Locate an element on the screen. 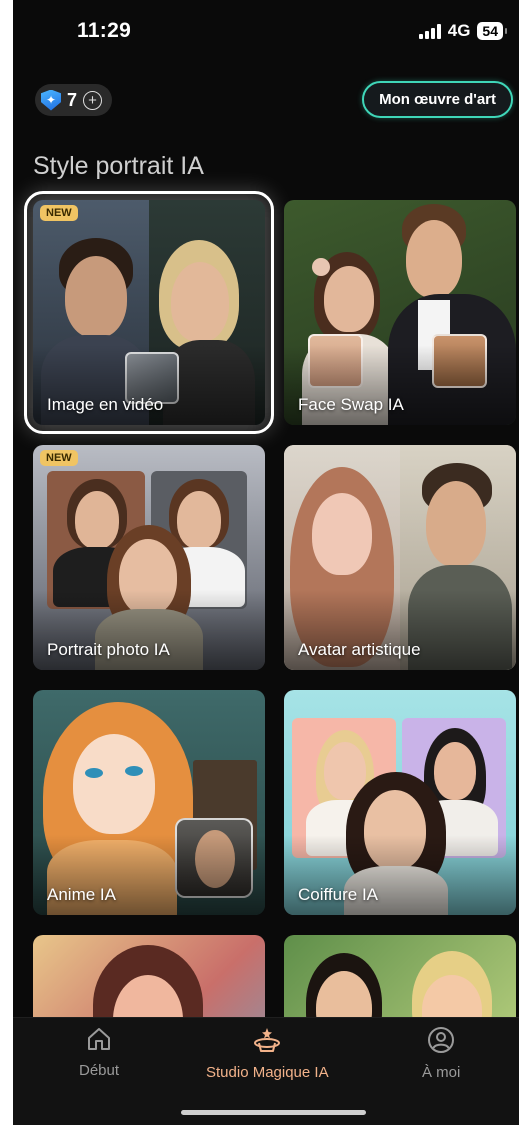  signal-icon is located at coordinates (429, 31).